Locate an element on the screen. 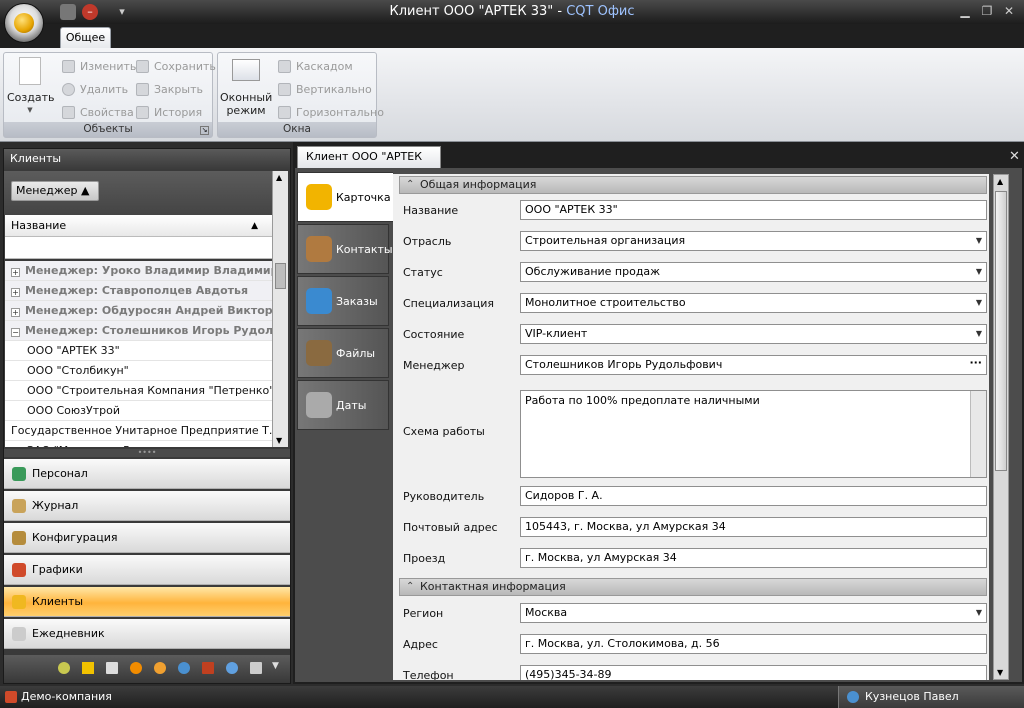 The image size is (1024, 708). cascade-icon is located at coordinates (284, 66).